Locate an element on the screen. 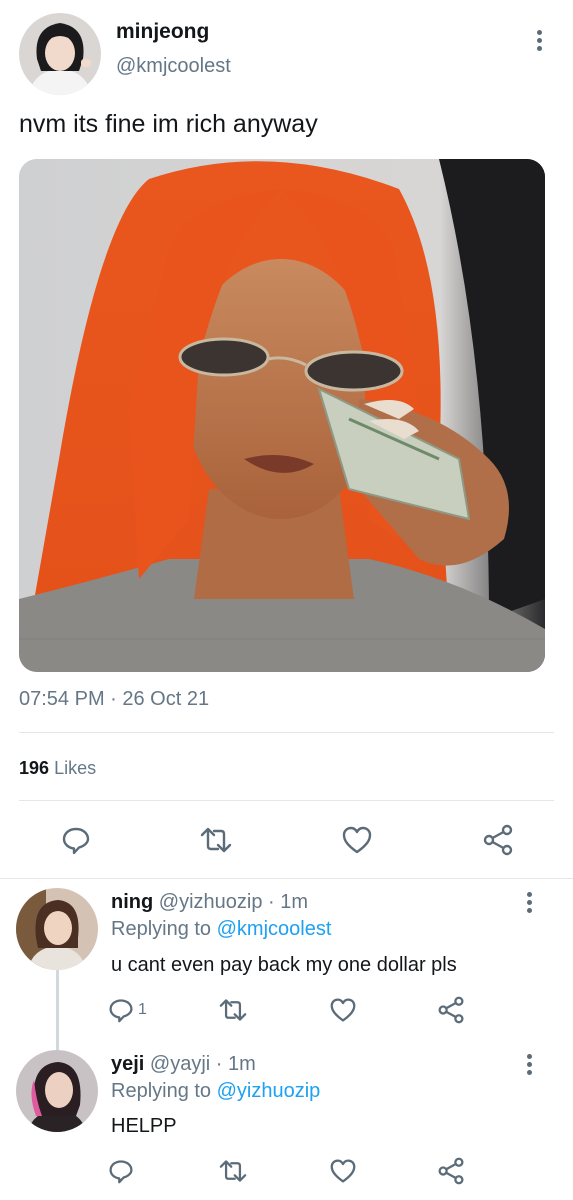  reply-text: u cant even pay back my one dollar pls is located at coordinates (284, 965).